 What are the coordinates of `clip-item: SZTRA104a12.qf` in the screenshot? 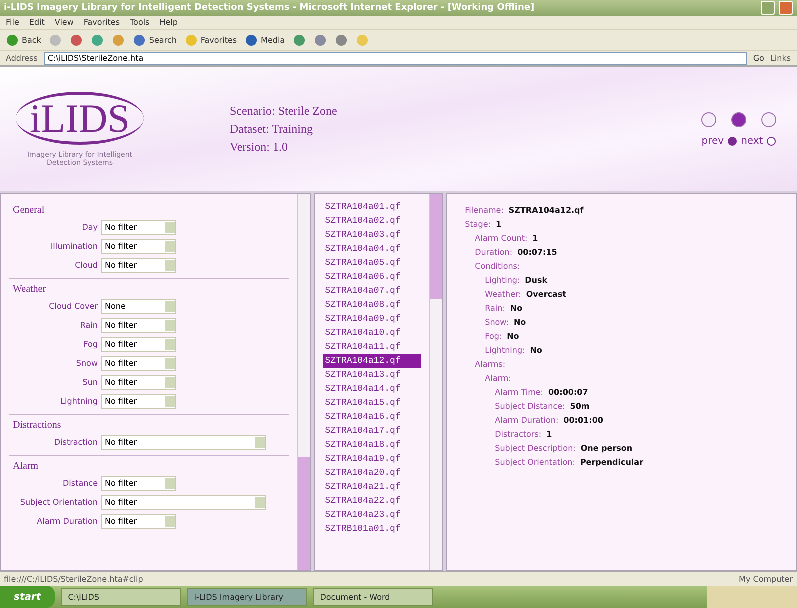 It's located at (372, 361).